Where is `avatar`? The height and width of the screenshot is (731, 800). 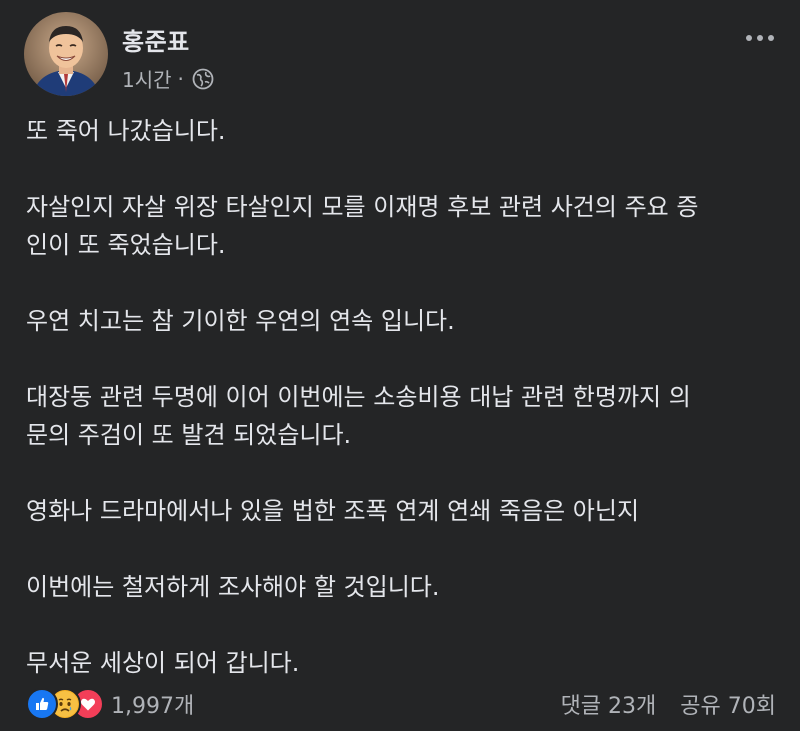
avatar is located at coordinates (66, 54).